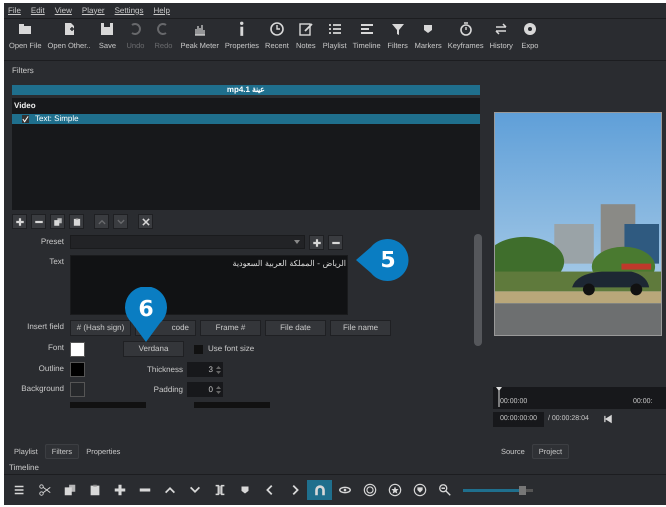 This screenshot has height=507, width=666. Describe the element at coordinates (93, 10) in the screenshot. I see `menu-item: Player` at that location.